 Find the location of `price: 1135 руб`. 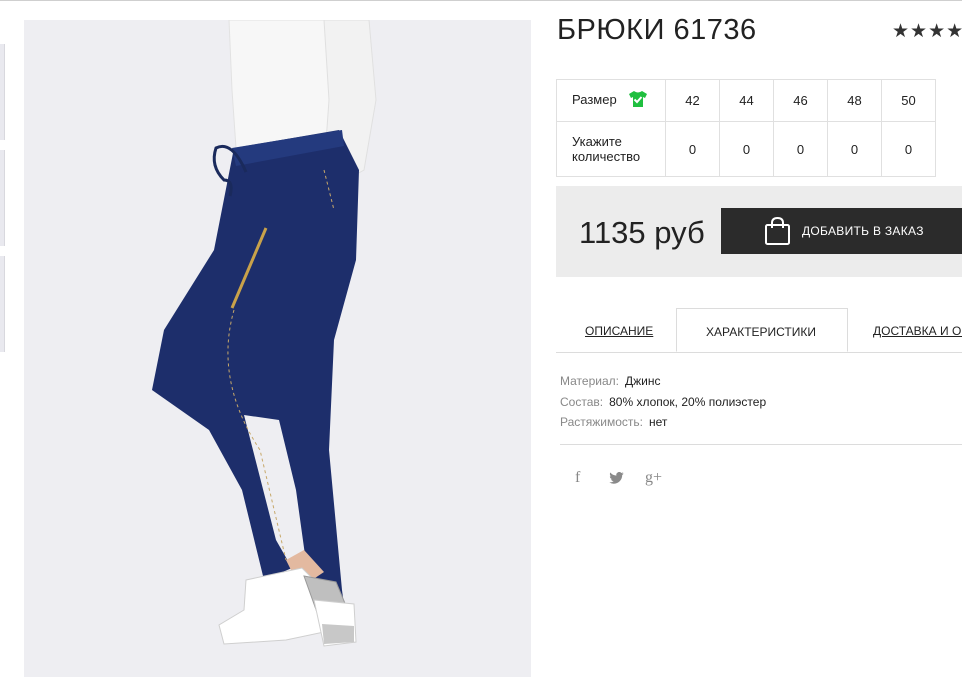

price: 1135 руб is located at coordinates (642, 232).